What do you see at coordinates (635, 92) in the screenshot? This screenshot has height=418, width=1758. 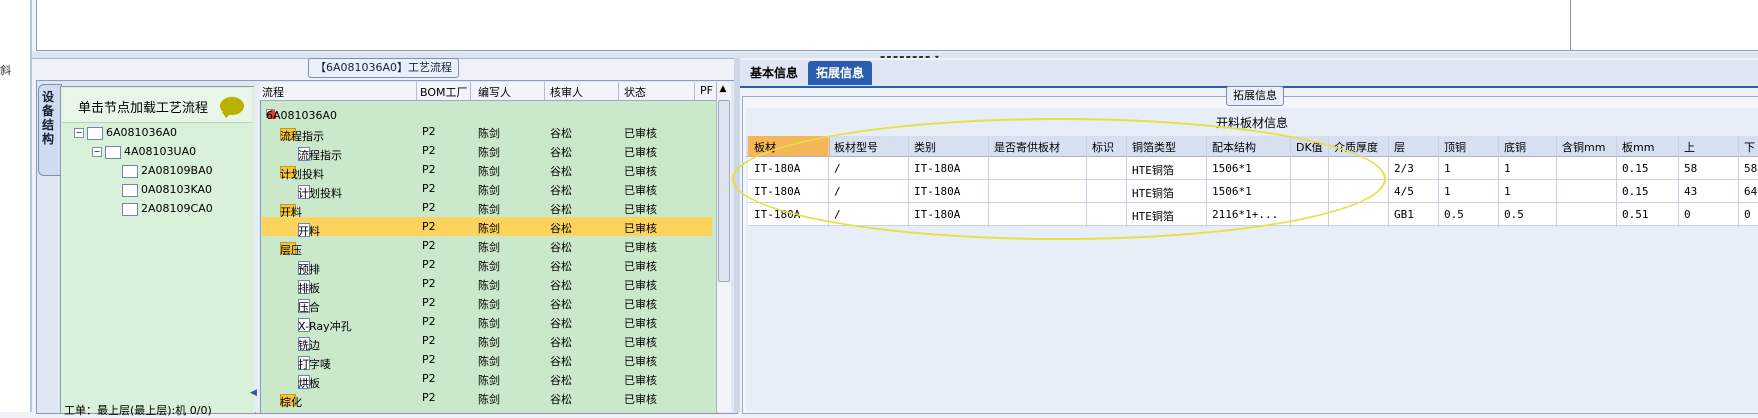 I see `col-header-status: 状态` at bounding box center [635, 92].